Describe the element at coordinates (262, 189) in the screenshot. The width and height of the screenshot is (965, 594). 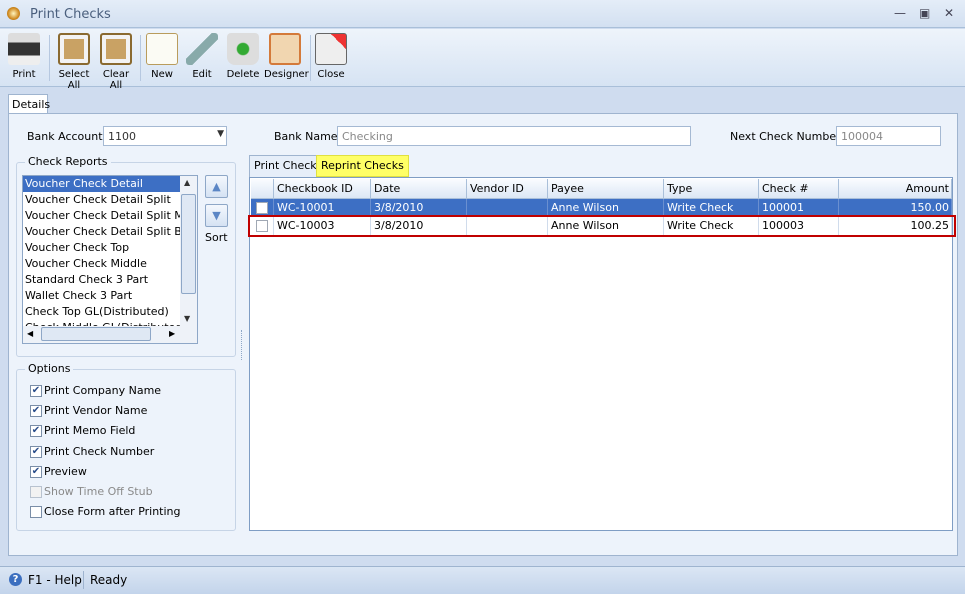
I see `select-column-header` at that location.